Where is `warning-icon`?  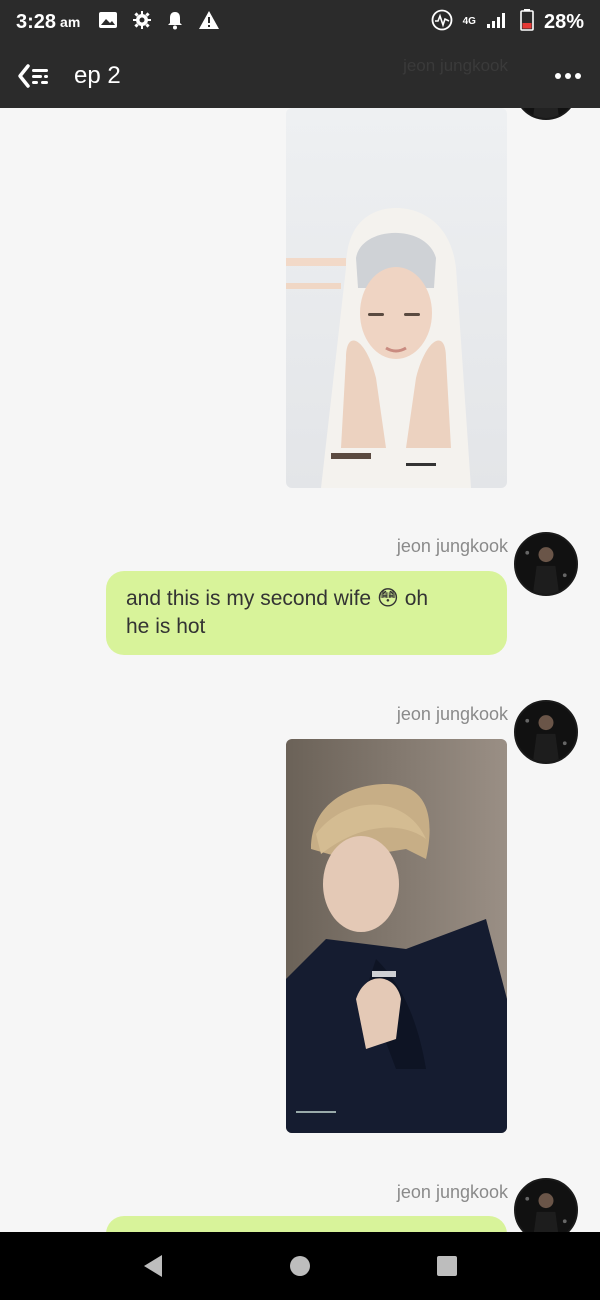
warning-icon is located at coordinates (209, 22).